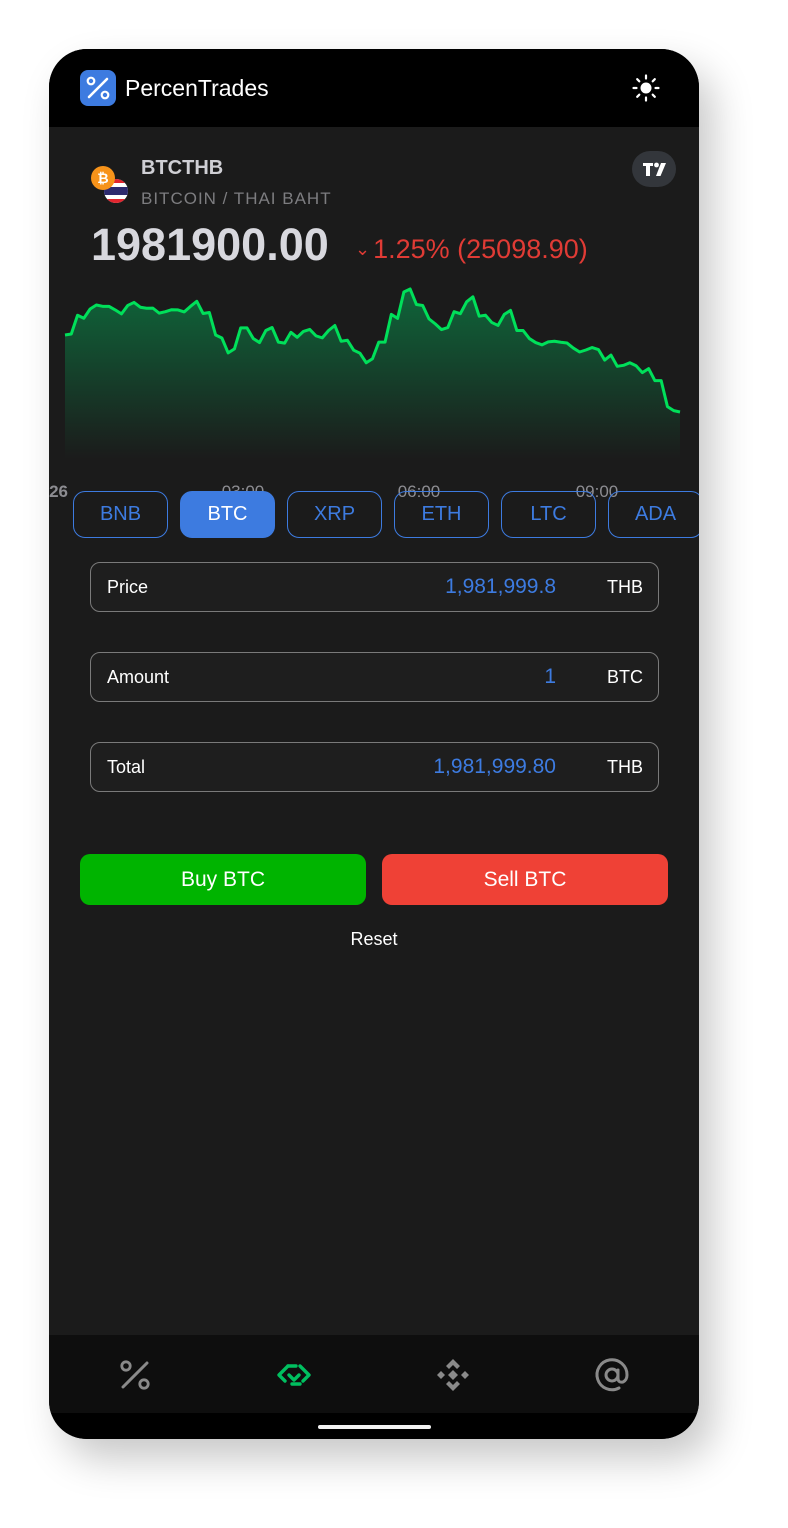  I want to click on price-label: Price, so click(128, 587).